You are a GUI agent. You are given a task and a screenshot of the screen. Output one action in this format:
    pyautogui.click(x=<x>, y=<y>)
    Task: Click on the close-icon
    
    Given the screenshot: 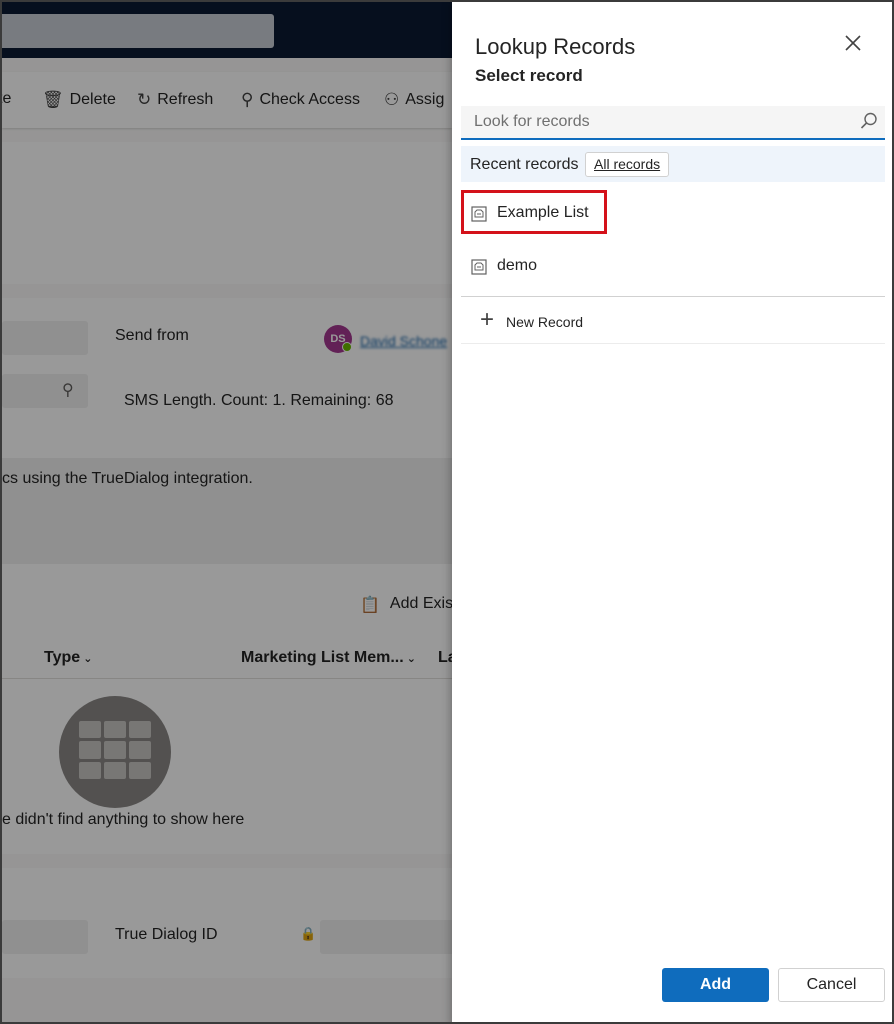 What is the action you would take?
    pyautogui.click(x=853, y=45)
    